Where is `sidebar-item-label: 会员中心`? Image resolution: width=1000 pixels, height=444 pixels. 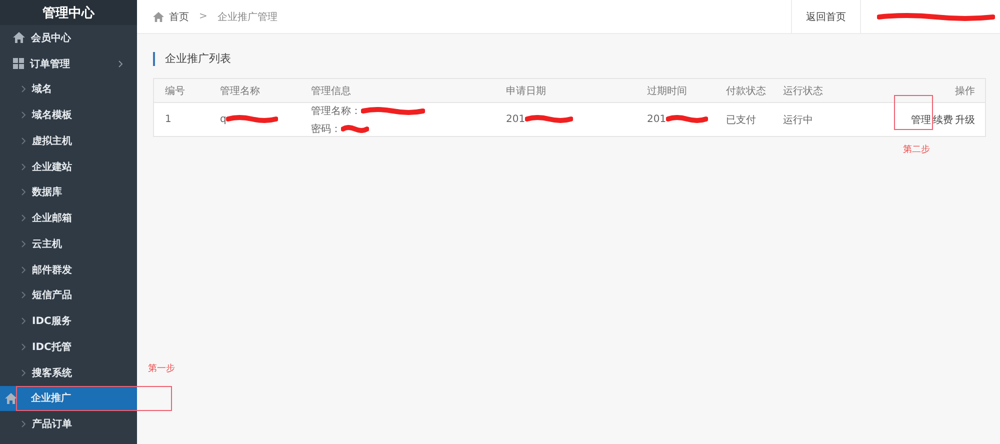 sidebar-item-label: 会员中心 is located at coordinates (51, 38).